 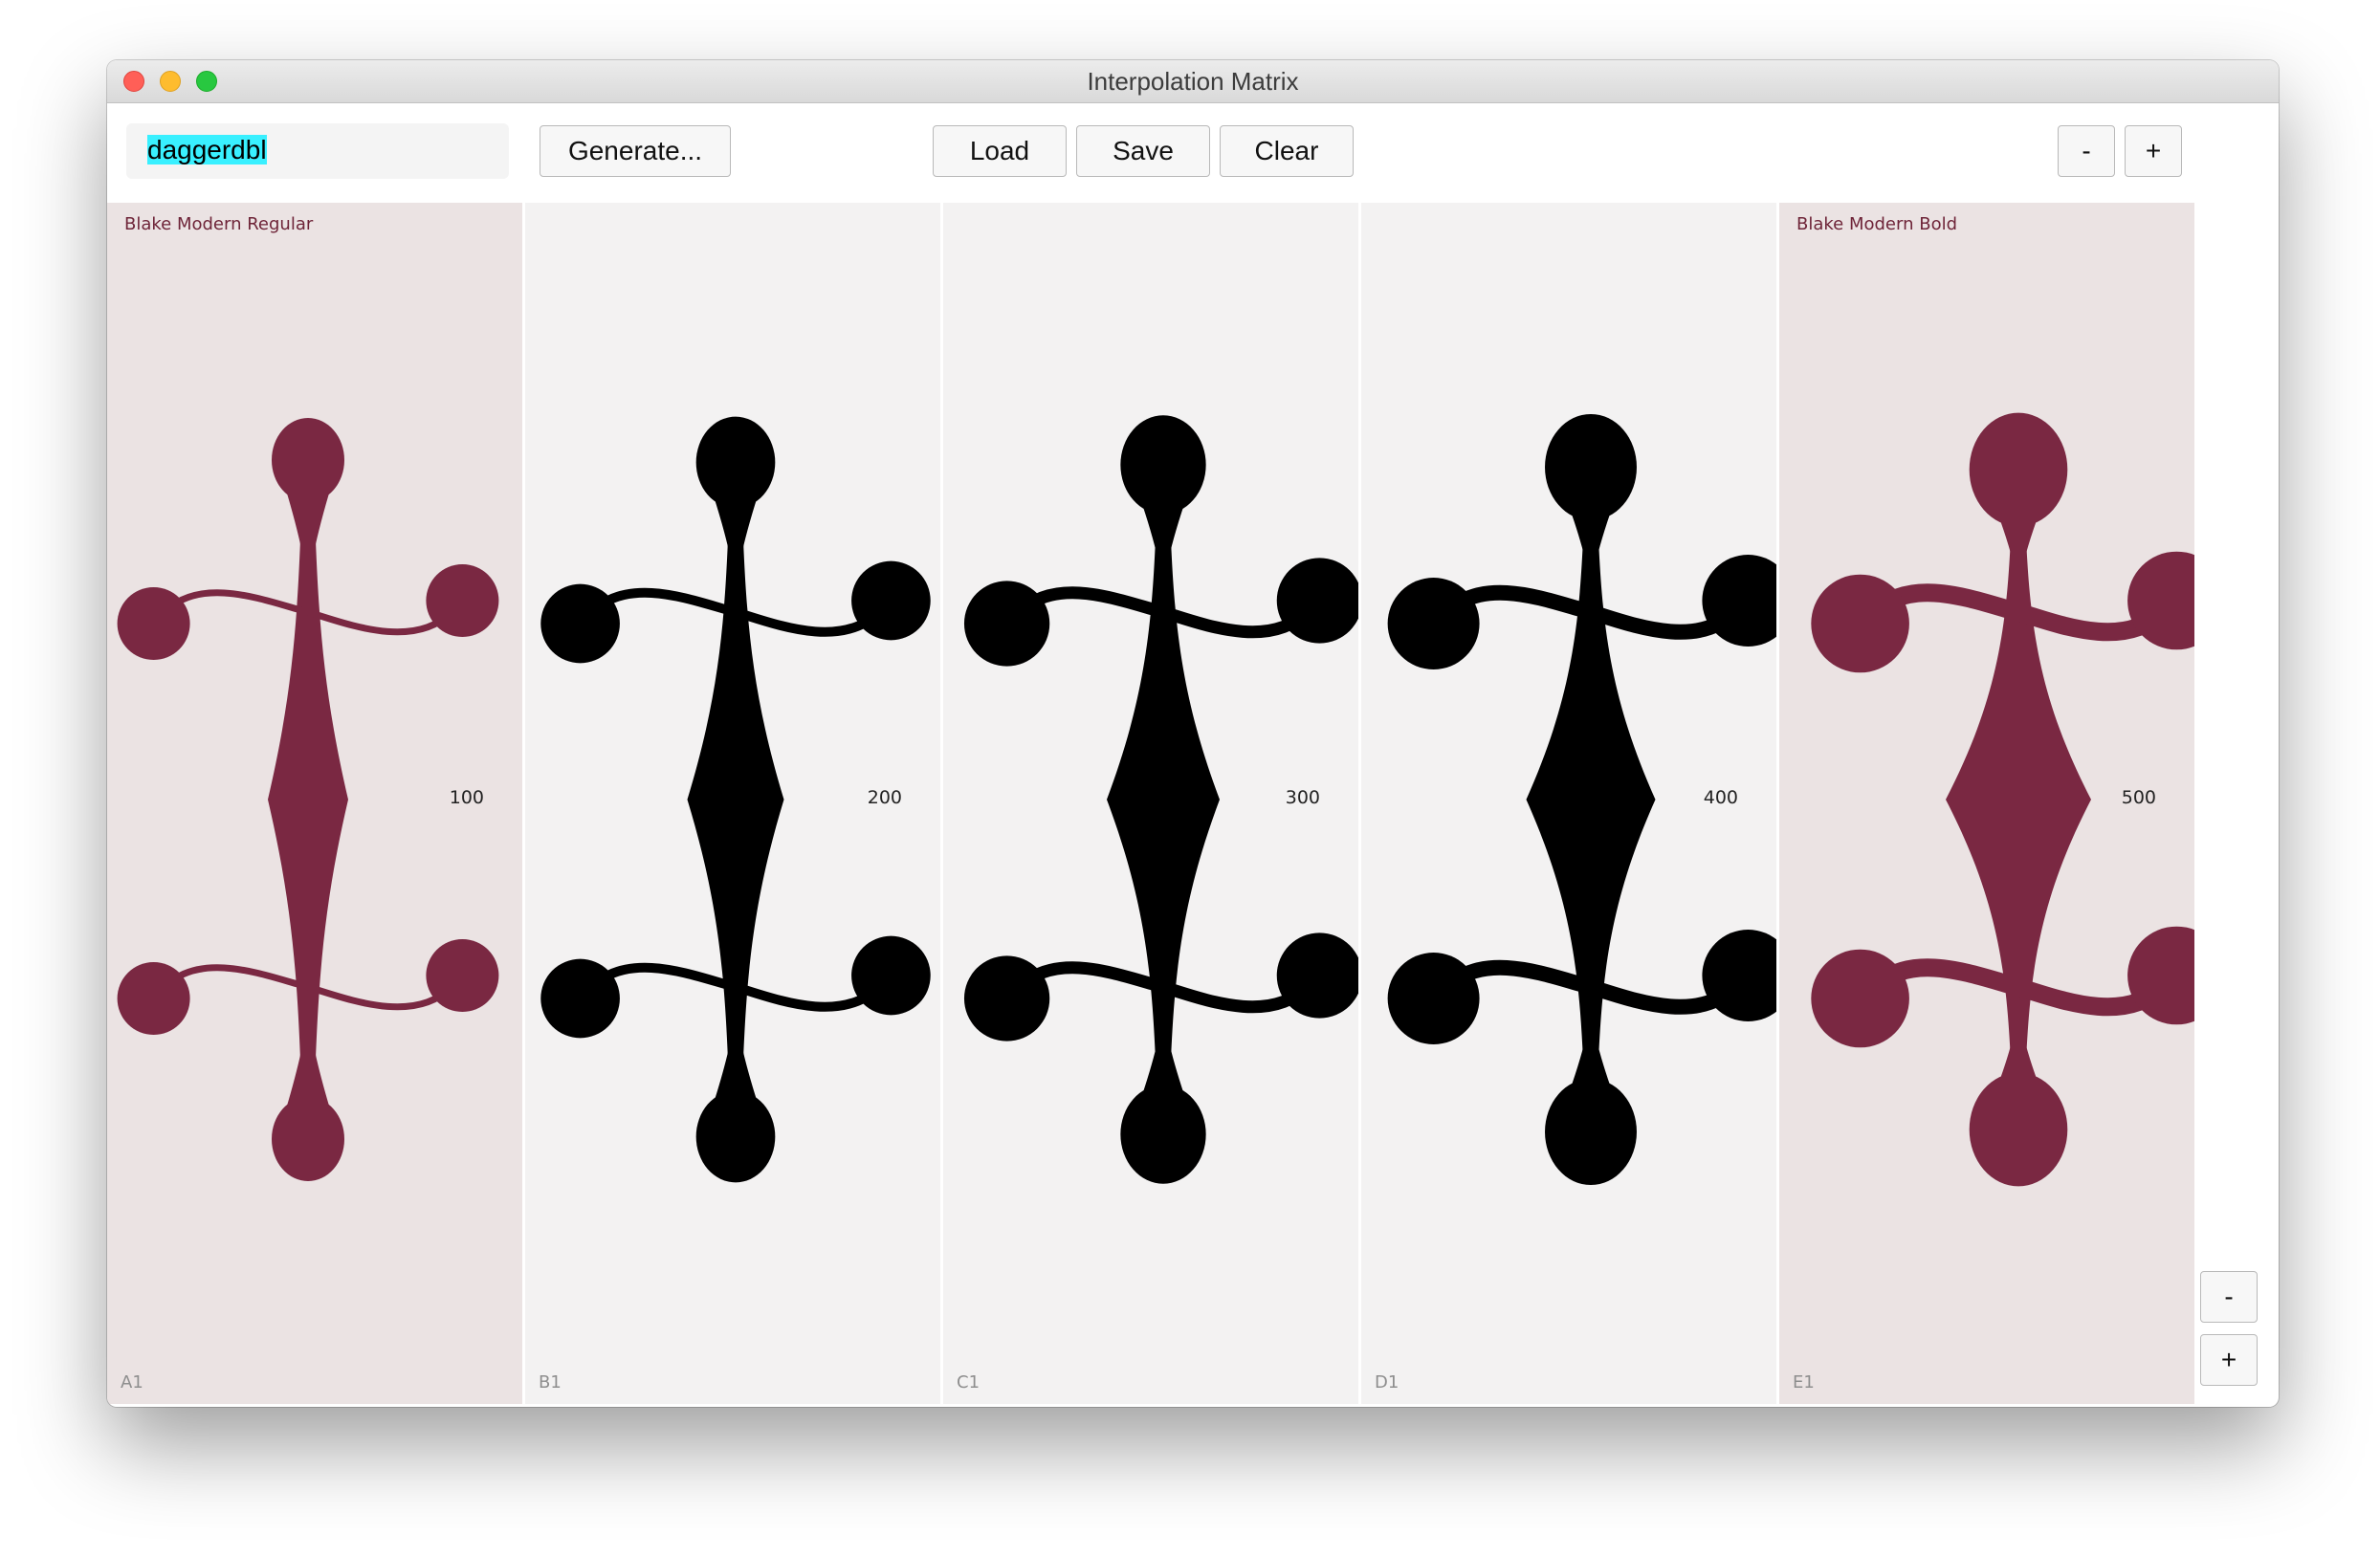 I want to click on columns-remove-button: -, so click(x=2086, y=151).